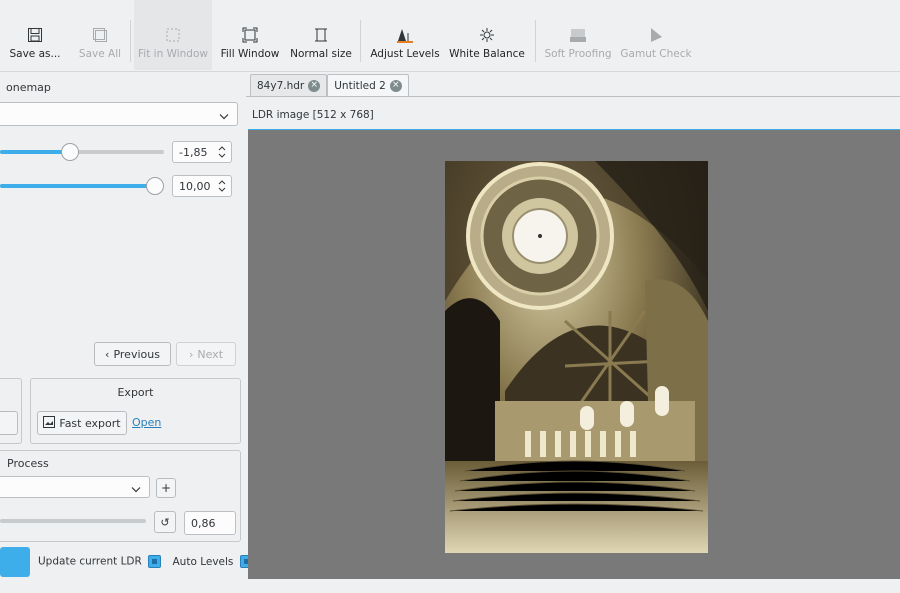 Image resolution: width=900 pixels, height=593 pixels. Describe the element at coordinates (135, 392) in the screenshot. I see `export-title: Export` at that location.